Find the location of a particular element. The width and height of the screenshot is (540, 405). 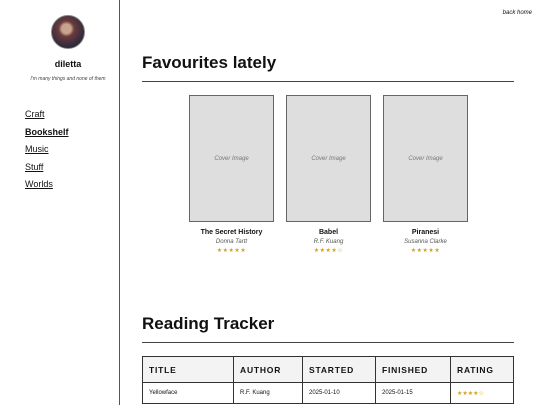

column-header-finished: FINISHED is located at coordinates (413, 369).